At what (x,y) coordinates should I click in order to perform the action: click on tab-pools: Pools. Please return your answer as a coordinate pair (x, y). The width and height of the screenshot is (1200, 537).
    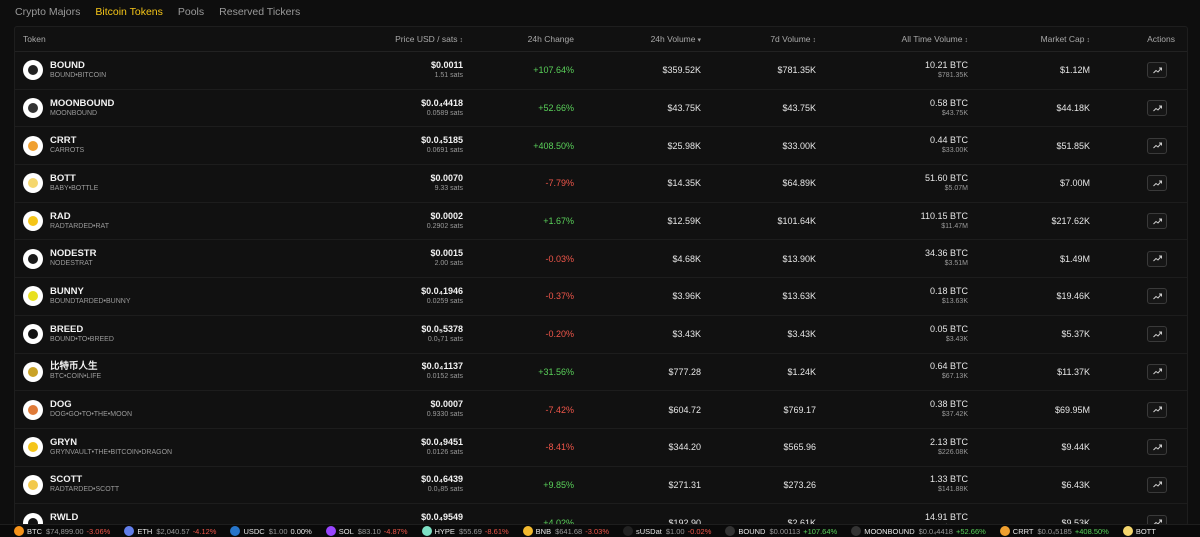
    Looking at the image, I should click on (191, 12).